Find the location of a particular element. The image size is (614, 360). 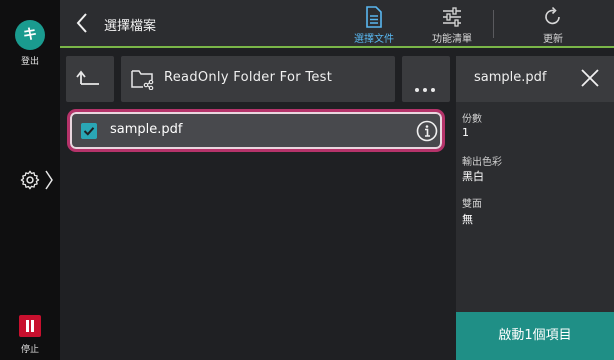

refresh-button: 更新 is located at coordinates (553, 24).